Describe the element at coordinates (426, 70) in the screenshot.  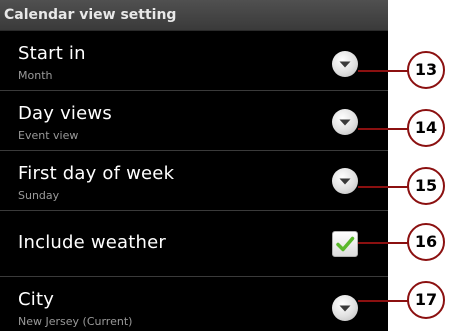
I see `callout-badge: 13` at that location.